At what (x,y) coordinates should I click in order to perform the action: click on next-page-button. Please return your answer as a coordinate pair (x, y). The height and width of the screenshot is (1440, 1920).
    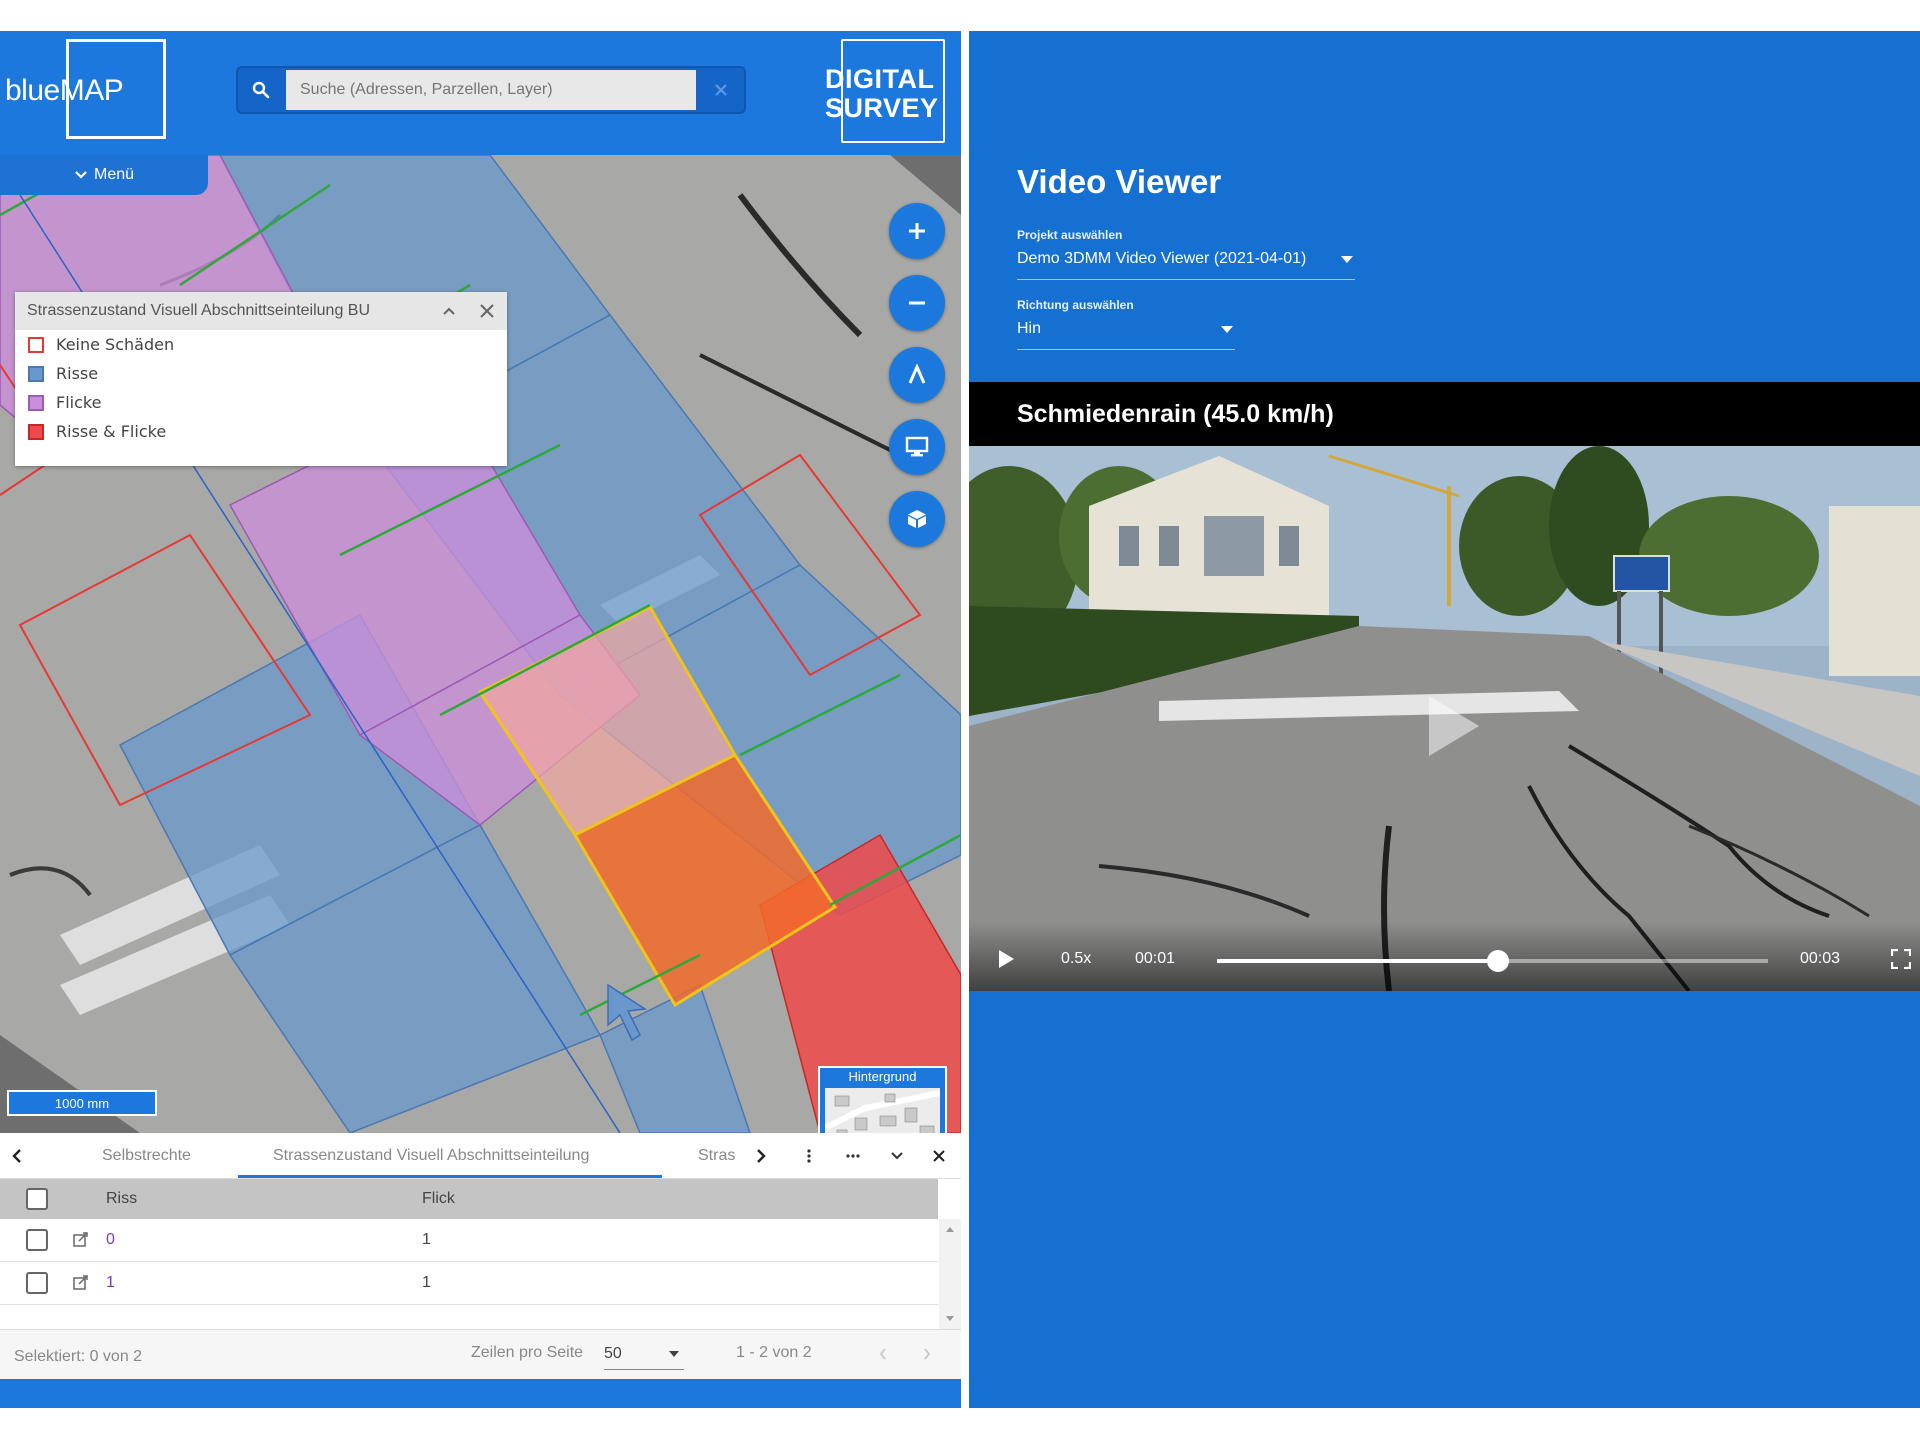
    Looking at the image, I should click on (927, 1356).